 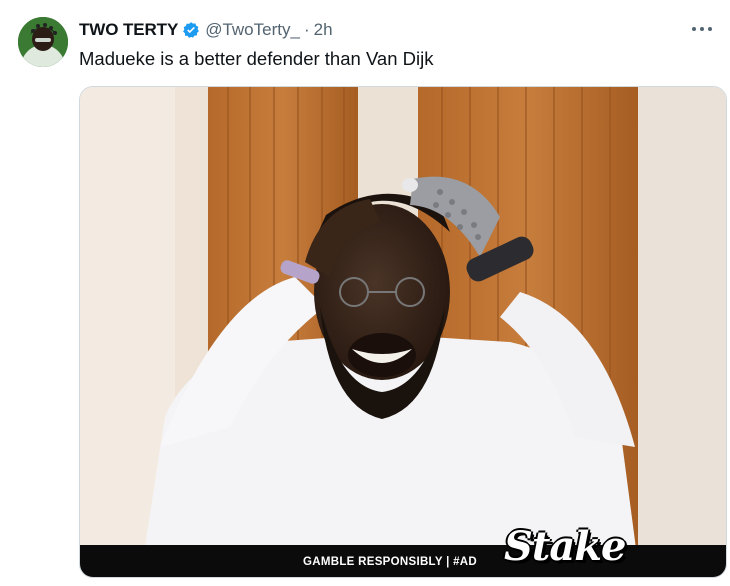 I want to click on tweet-header: TWO TERTY @TwoTerty_ · 2h, so click(x=206, y=30).